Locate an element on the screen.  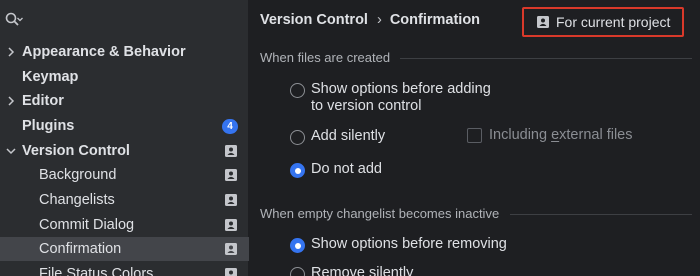
radio-option-remove-silently: Remove silently is located at coordinates (351, 270).